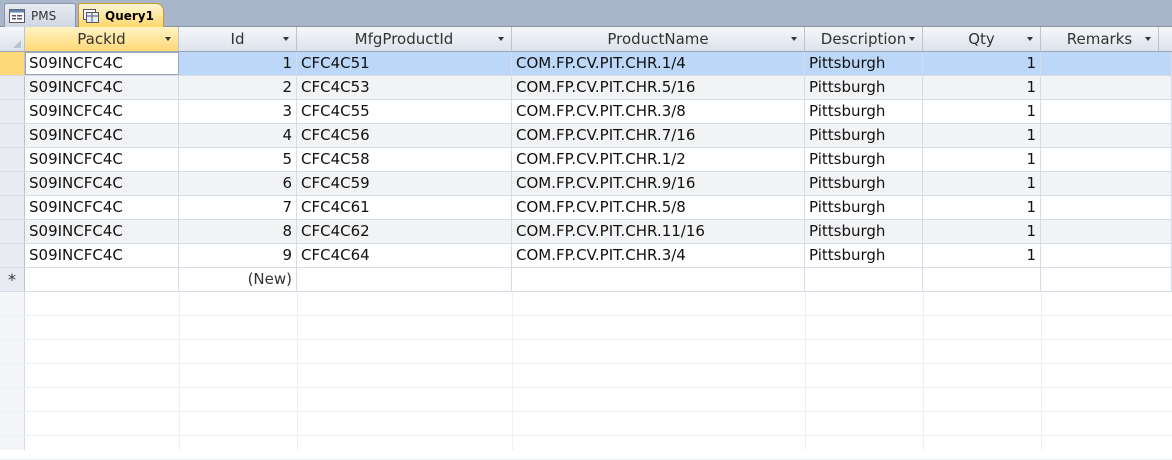  I want to click on cell-productname: COM.FP.CV.PIT.CHR.5/16, so click(658, 87).